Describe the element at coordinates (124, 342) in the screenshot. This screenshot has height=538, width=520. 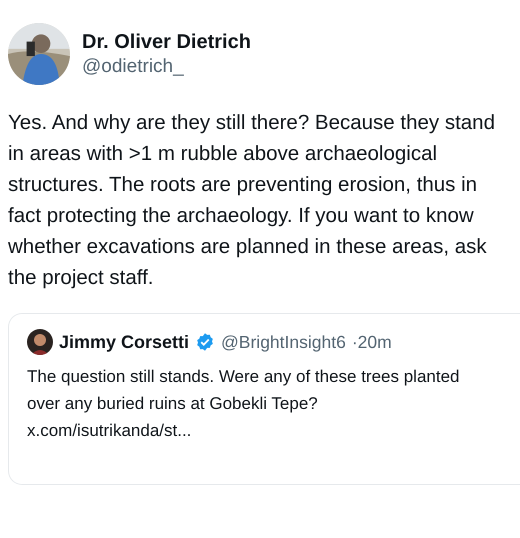
I see `quoted-author-name: Jimmy Corsetti` at that location.